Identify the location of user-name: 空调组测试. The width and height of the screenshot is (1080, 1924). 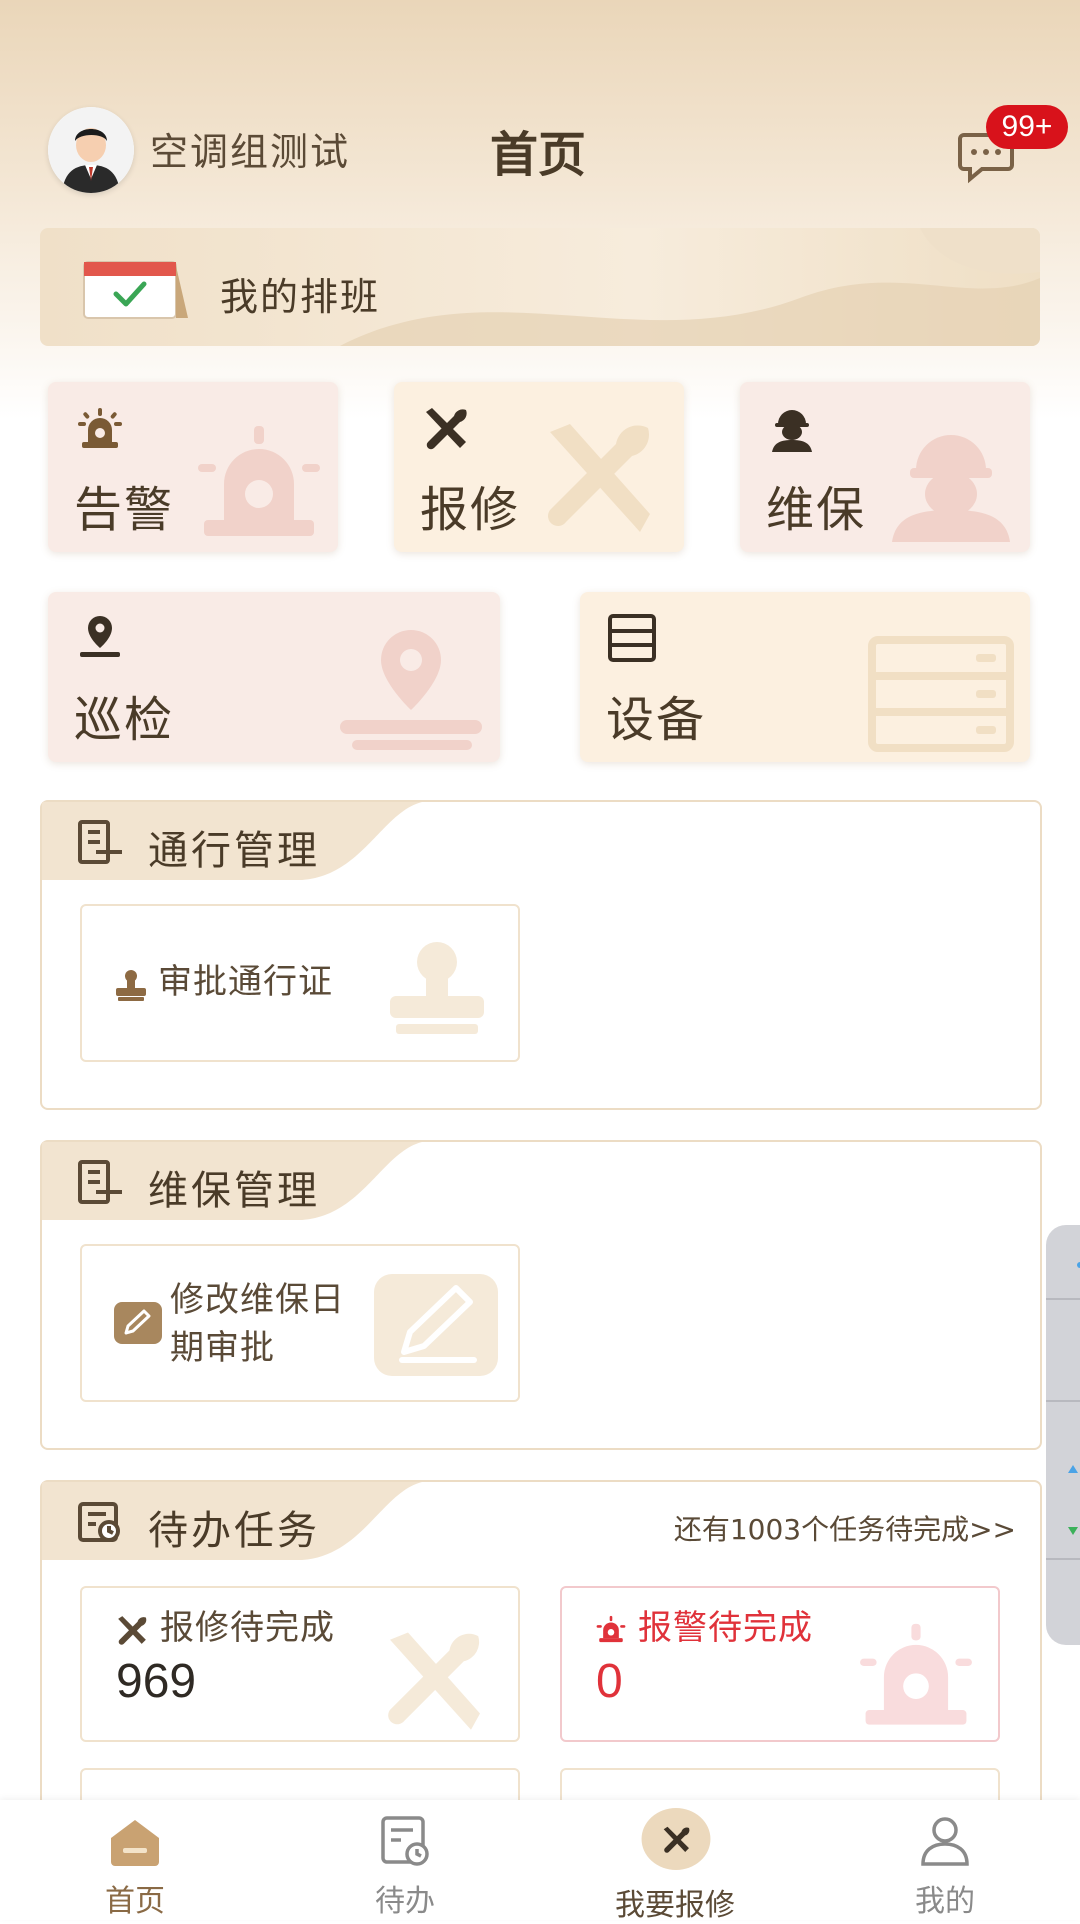
(250, 152).